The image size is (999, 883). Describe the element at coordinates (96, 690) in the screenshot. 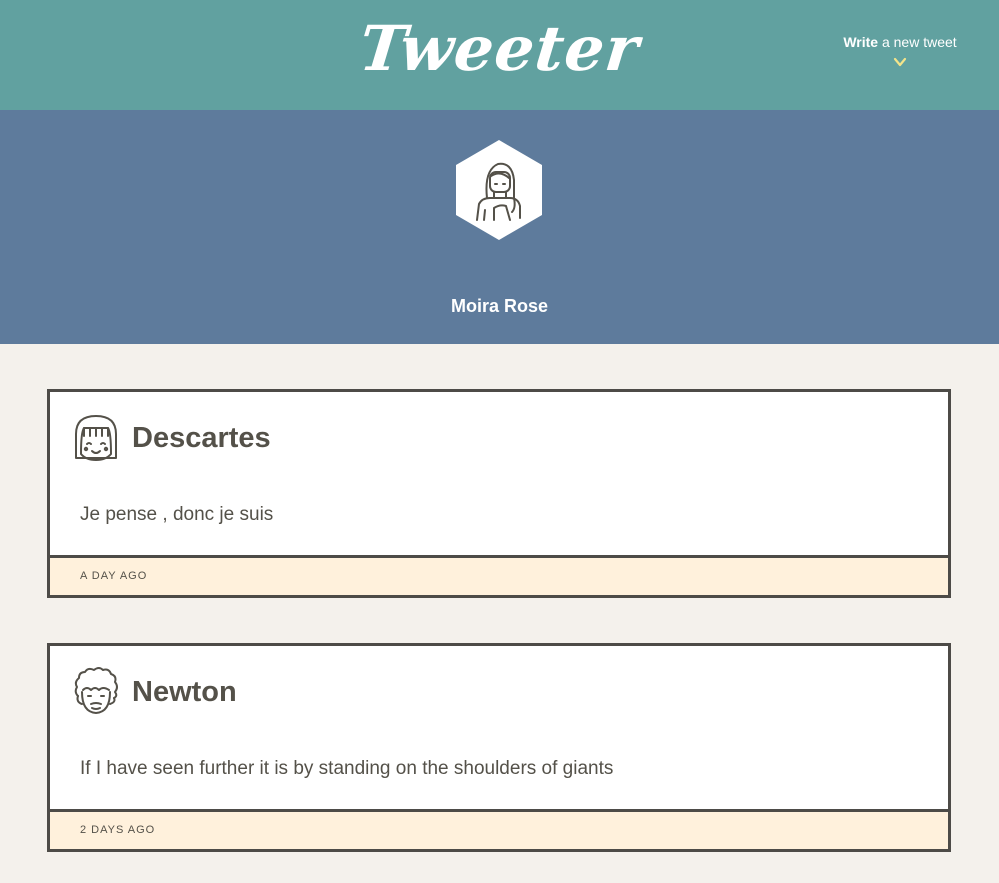

I see `curly-hair-face-avatar-icon` at that location.